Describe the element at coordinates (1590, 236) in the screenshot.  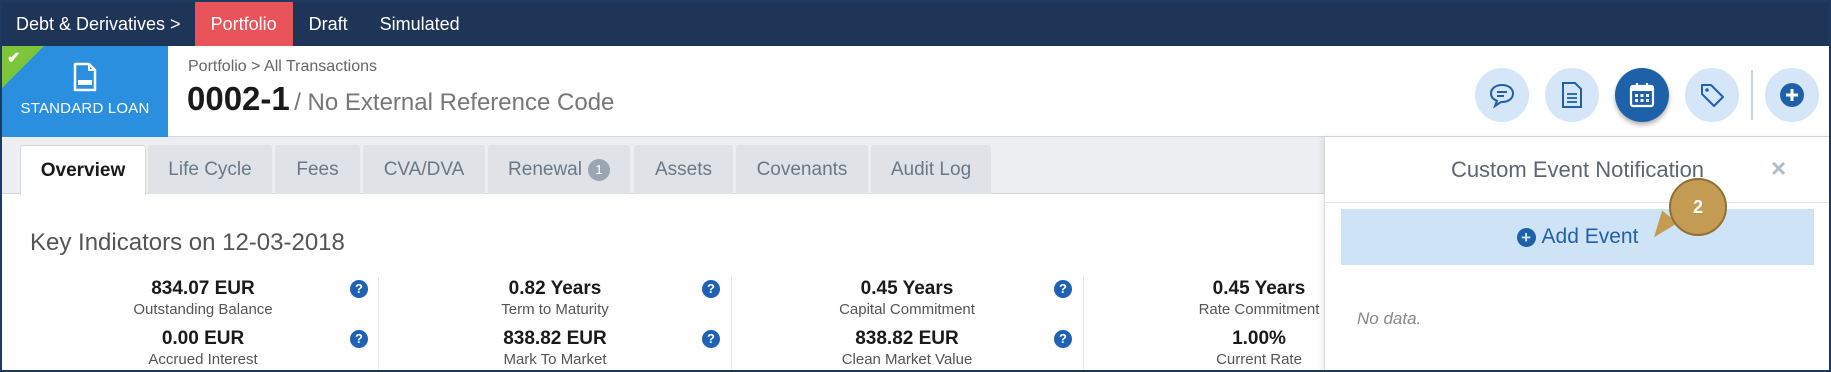
I see `add-event-label: Add Event` at that location.